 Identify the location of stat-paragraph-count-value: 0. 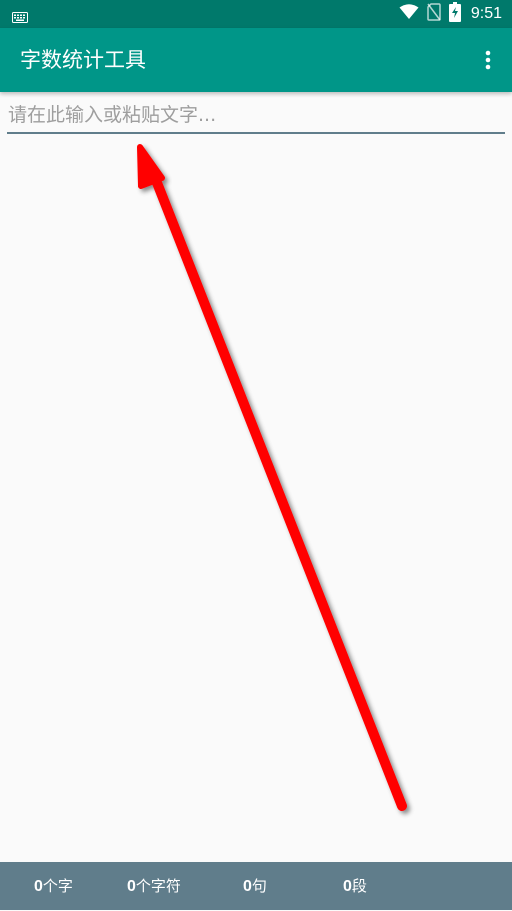
(347, 886).